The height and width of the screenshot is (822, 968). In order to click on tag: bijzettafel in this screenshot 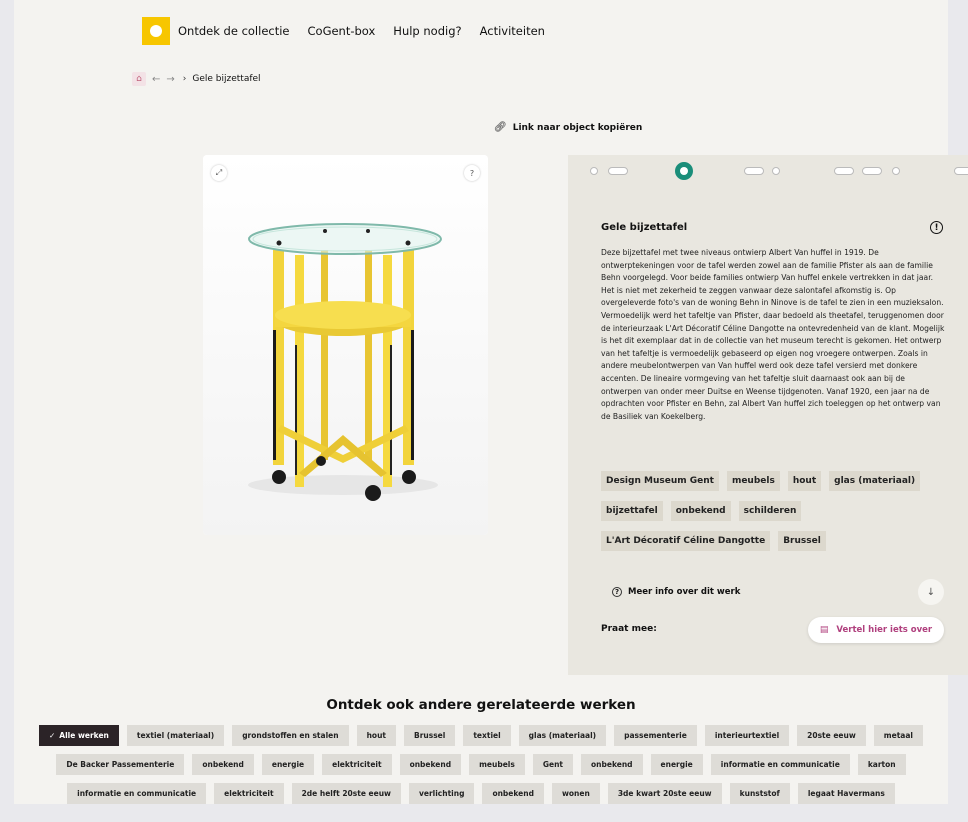, I will do `click(632, 511)`.